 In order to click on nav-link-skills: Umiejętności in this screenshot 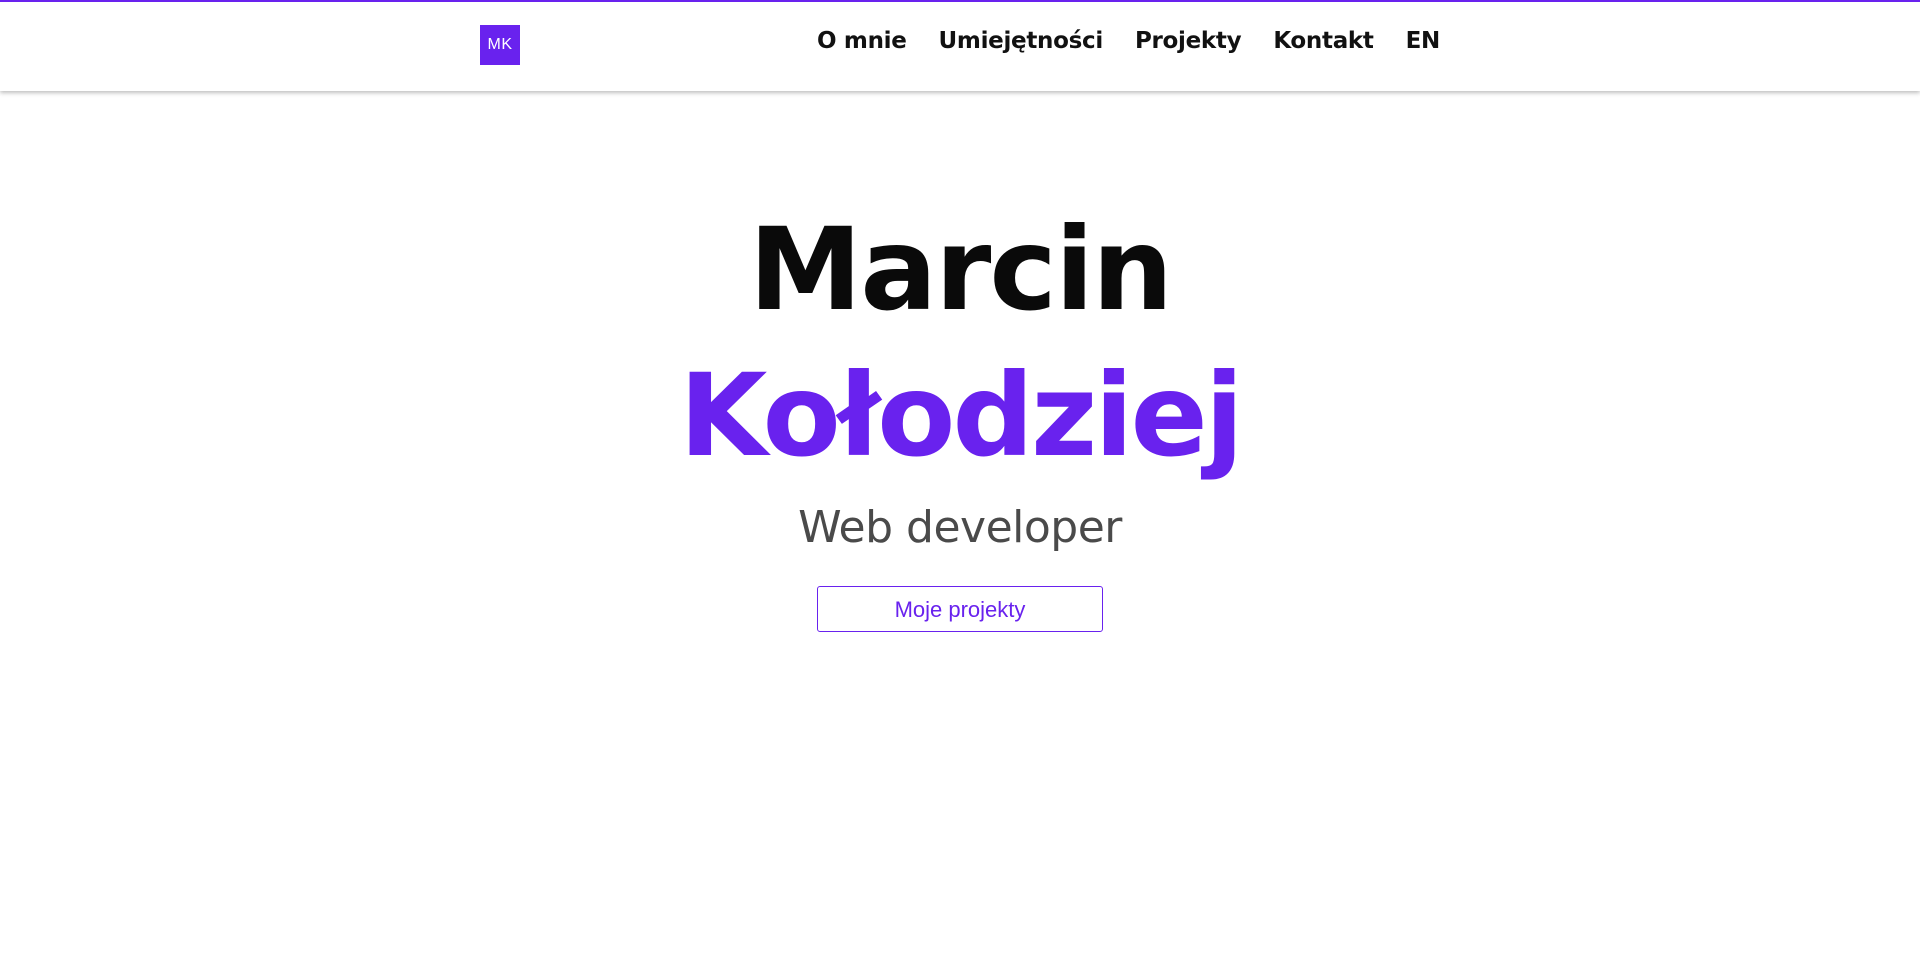, I will do `click(1021, 41)`.